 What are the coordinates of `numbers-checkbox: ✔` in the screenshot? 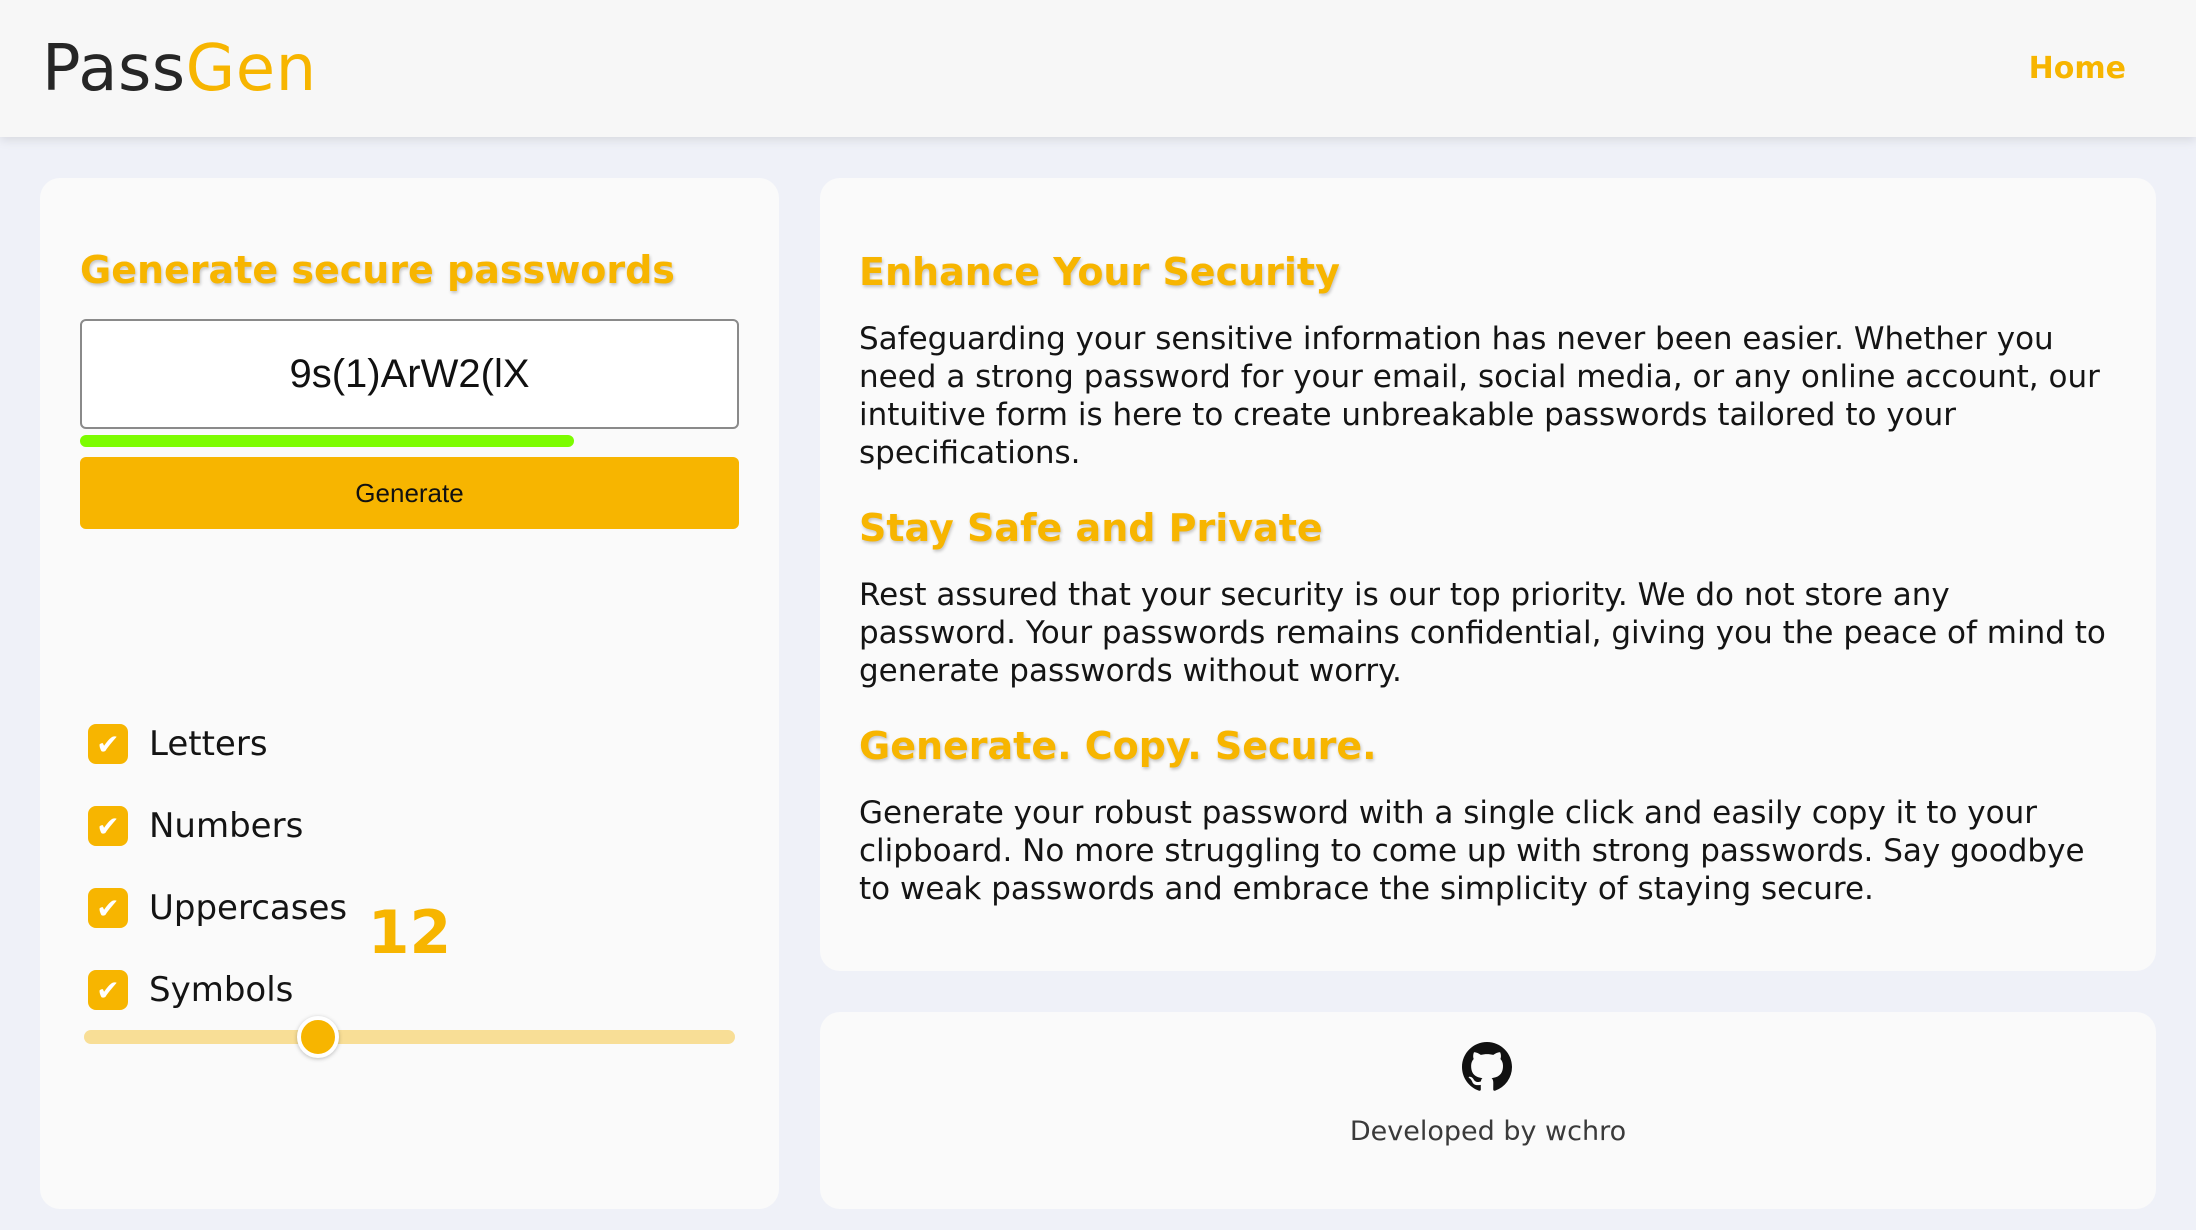 It's located at (108, 826).